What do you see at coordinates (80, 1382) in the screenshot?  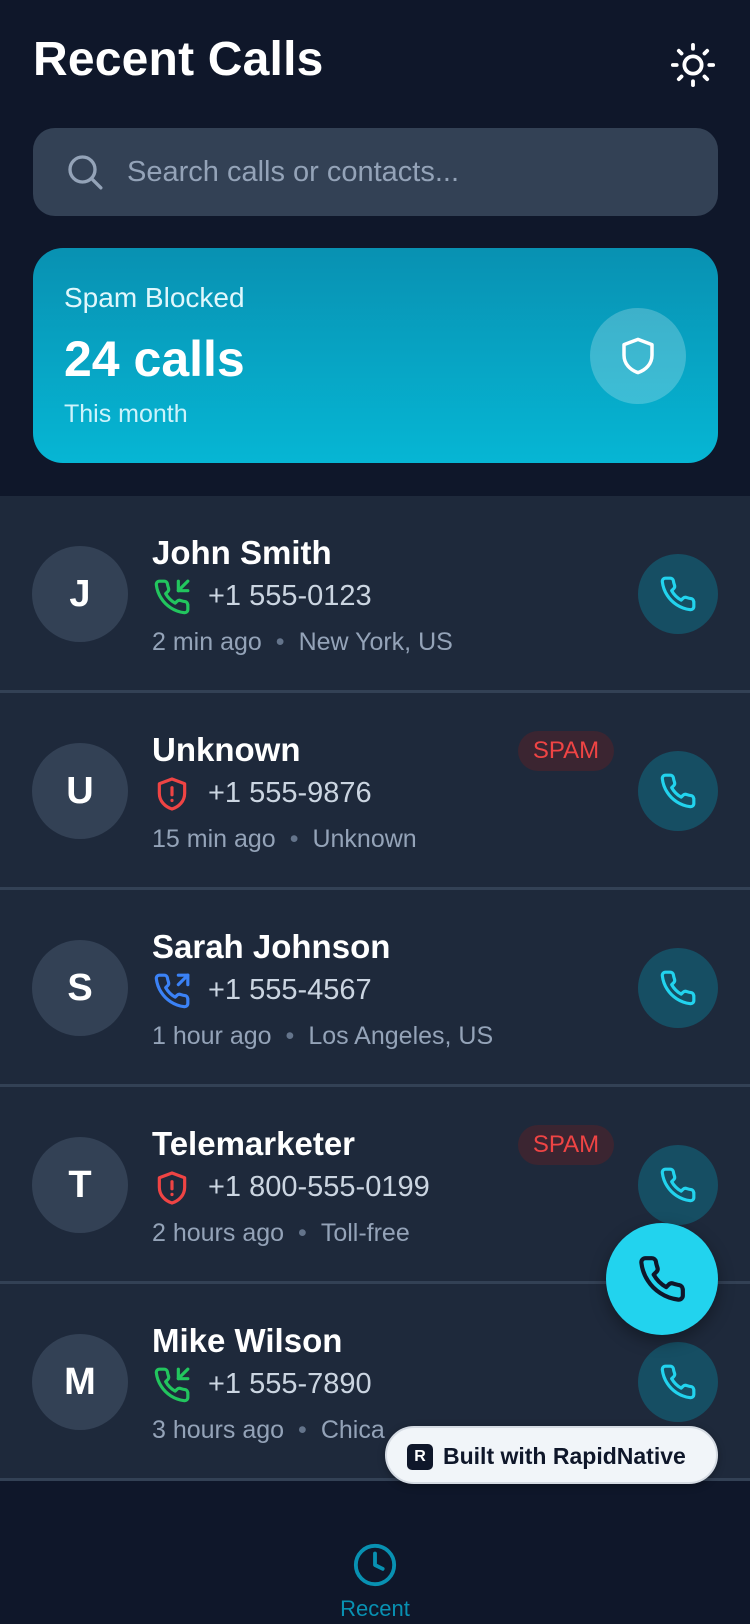 I see `avatar: M` at bounding box center [80, 1382].